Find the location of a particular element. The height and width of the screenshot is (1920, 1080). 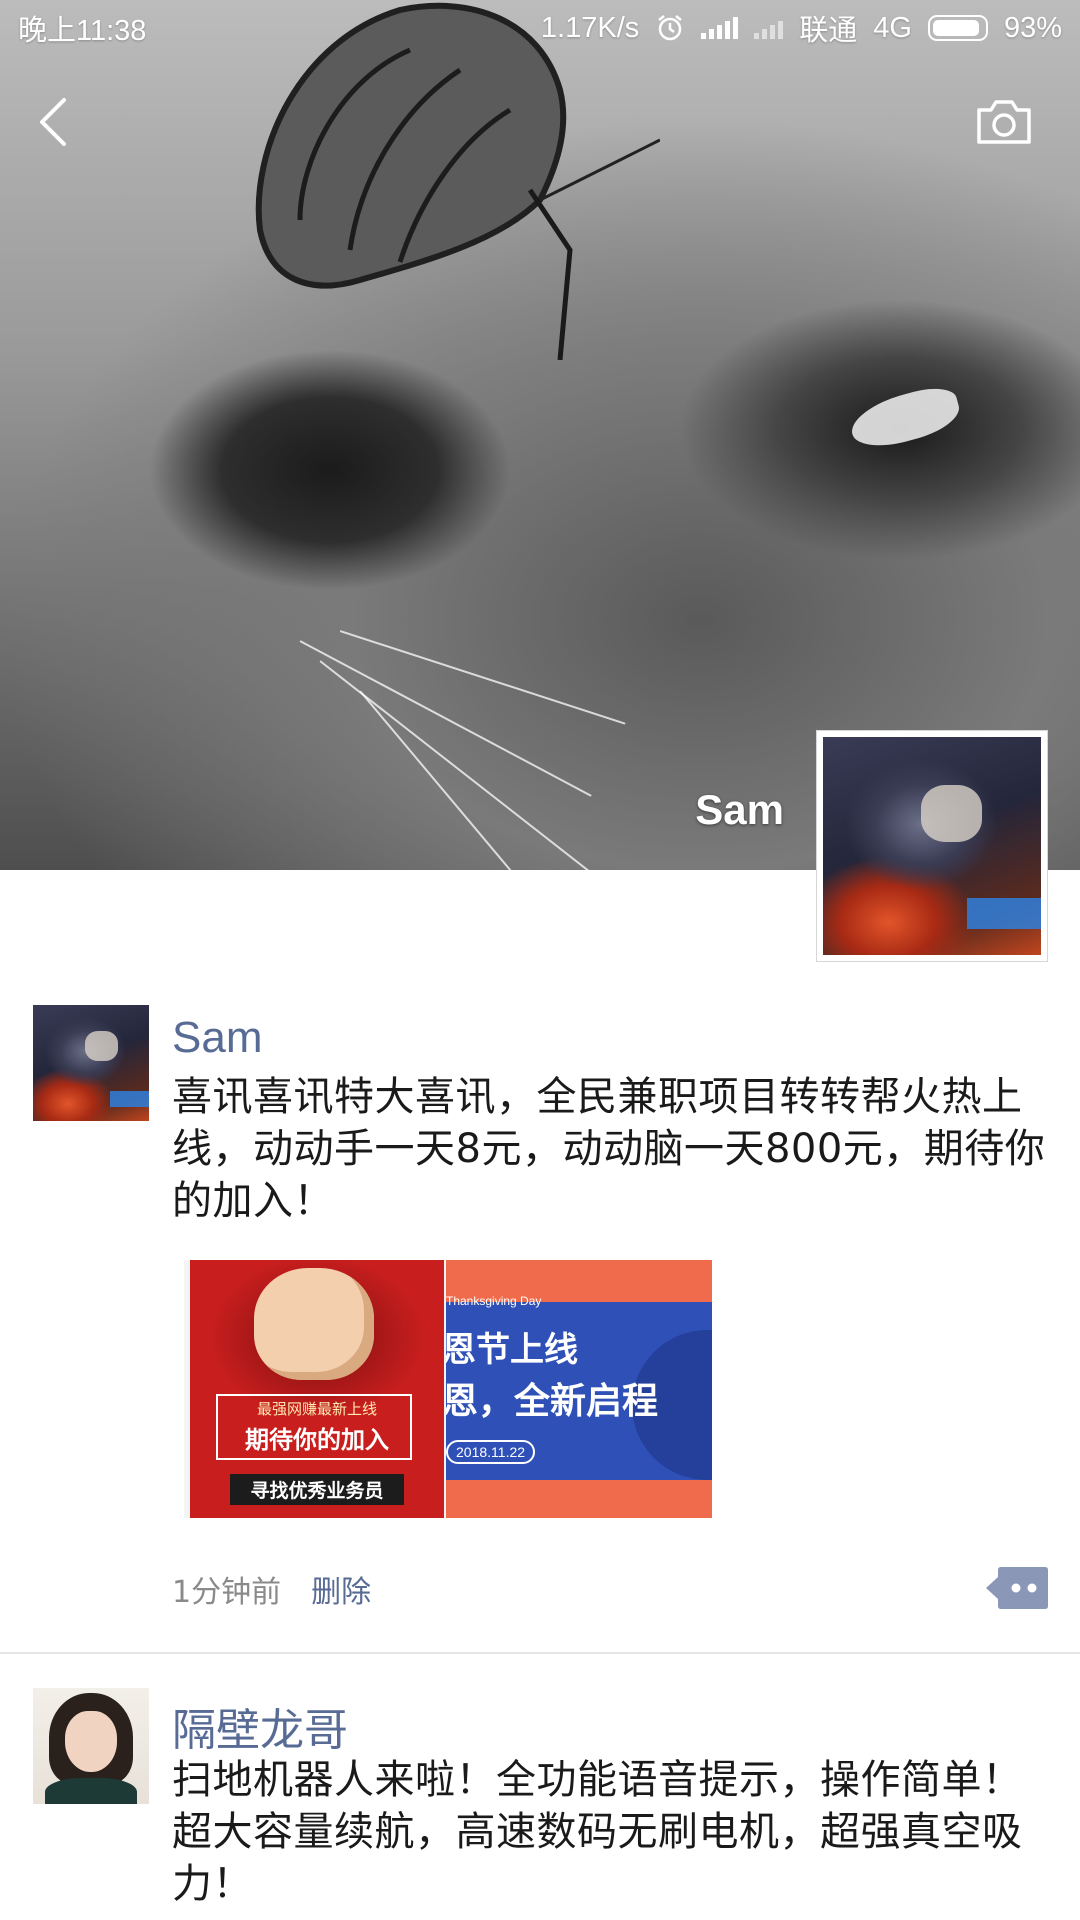

image-text: 寻找优秀业务员 is located at coordinates (317, 1489).